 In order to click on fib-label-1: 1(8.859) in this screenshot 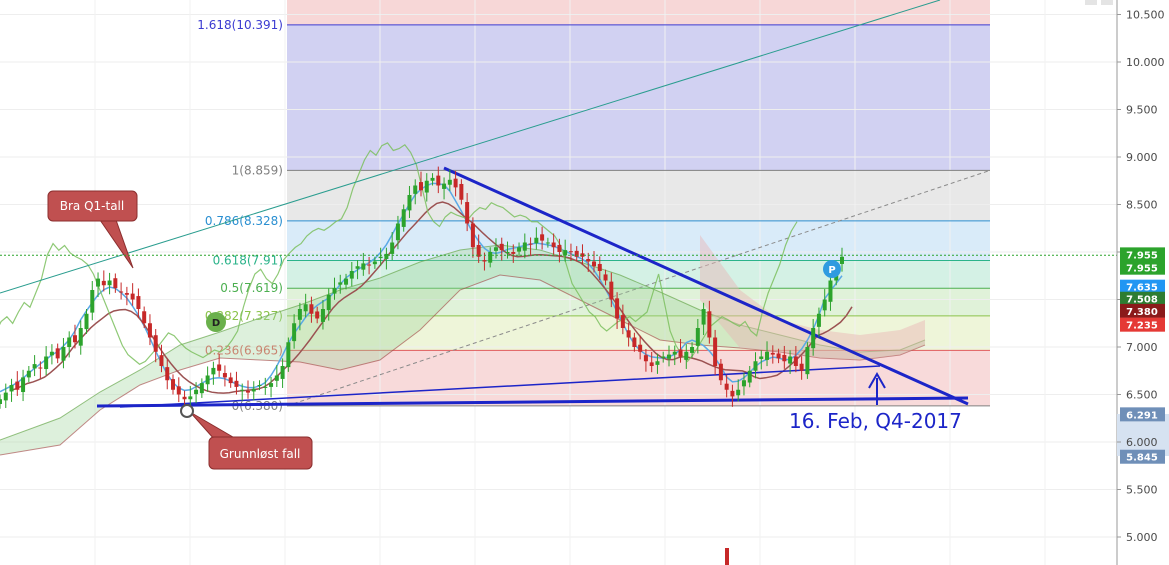, I will do `click(257, 170)`.